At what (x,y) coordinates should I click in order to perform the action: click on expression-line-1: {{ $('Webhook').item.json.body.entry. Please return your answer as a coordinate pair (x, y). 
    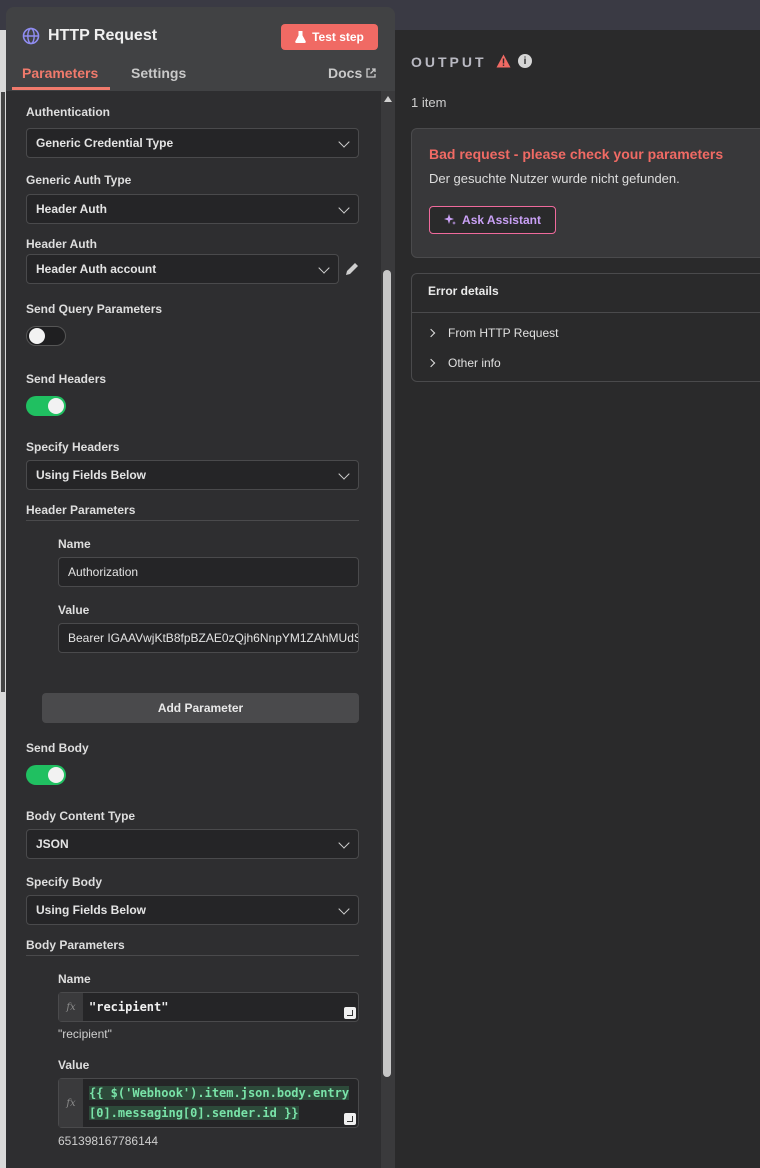
    Looking at the image, I should click on (219, 1093).